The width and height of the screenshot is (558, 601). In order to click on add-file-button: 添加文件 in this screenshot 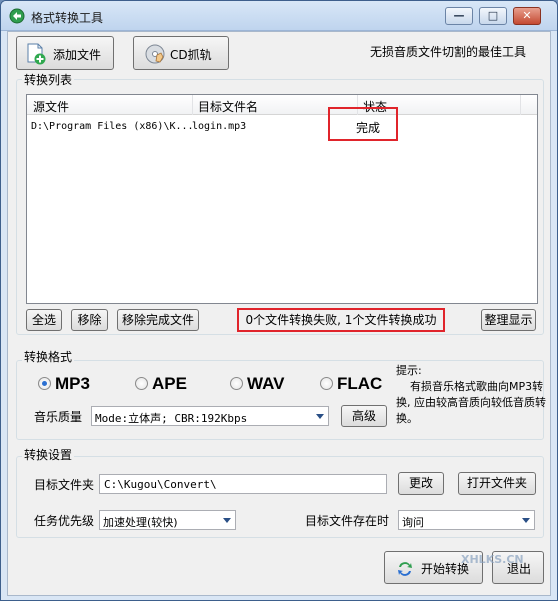, I will do `click(65, 53)`.